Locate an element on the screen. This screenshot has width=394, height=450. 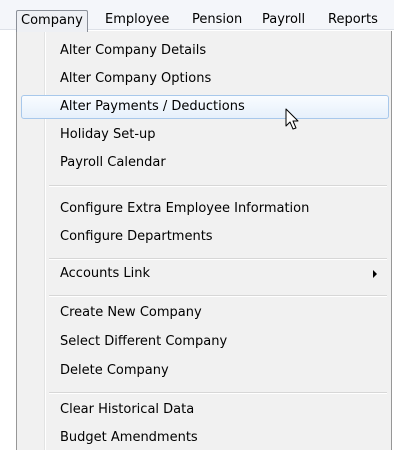
menu-item-payroll-calendar: Payroll Calendar is located at coordinates (205, 163).